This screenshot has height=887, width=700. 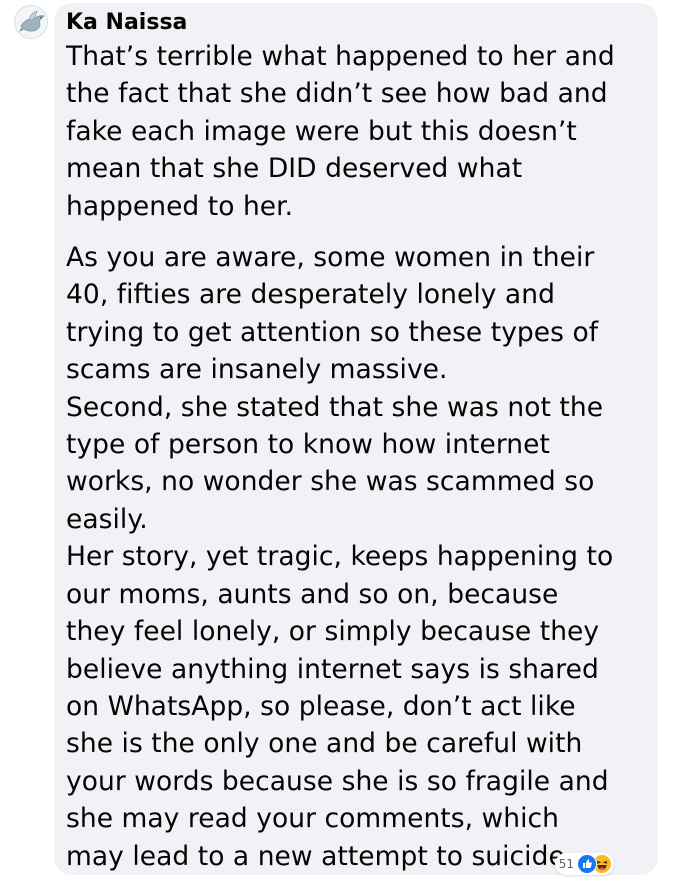 What do you see at coordinates (257, 370) in the screenshot?
I see `comment-line: scams are insanely massive.` at bounding box center [257, 370].